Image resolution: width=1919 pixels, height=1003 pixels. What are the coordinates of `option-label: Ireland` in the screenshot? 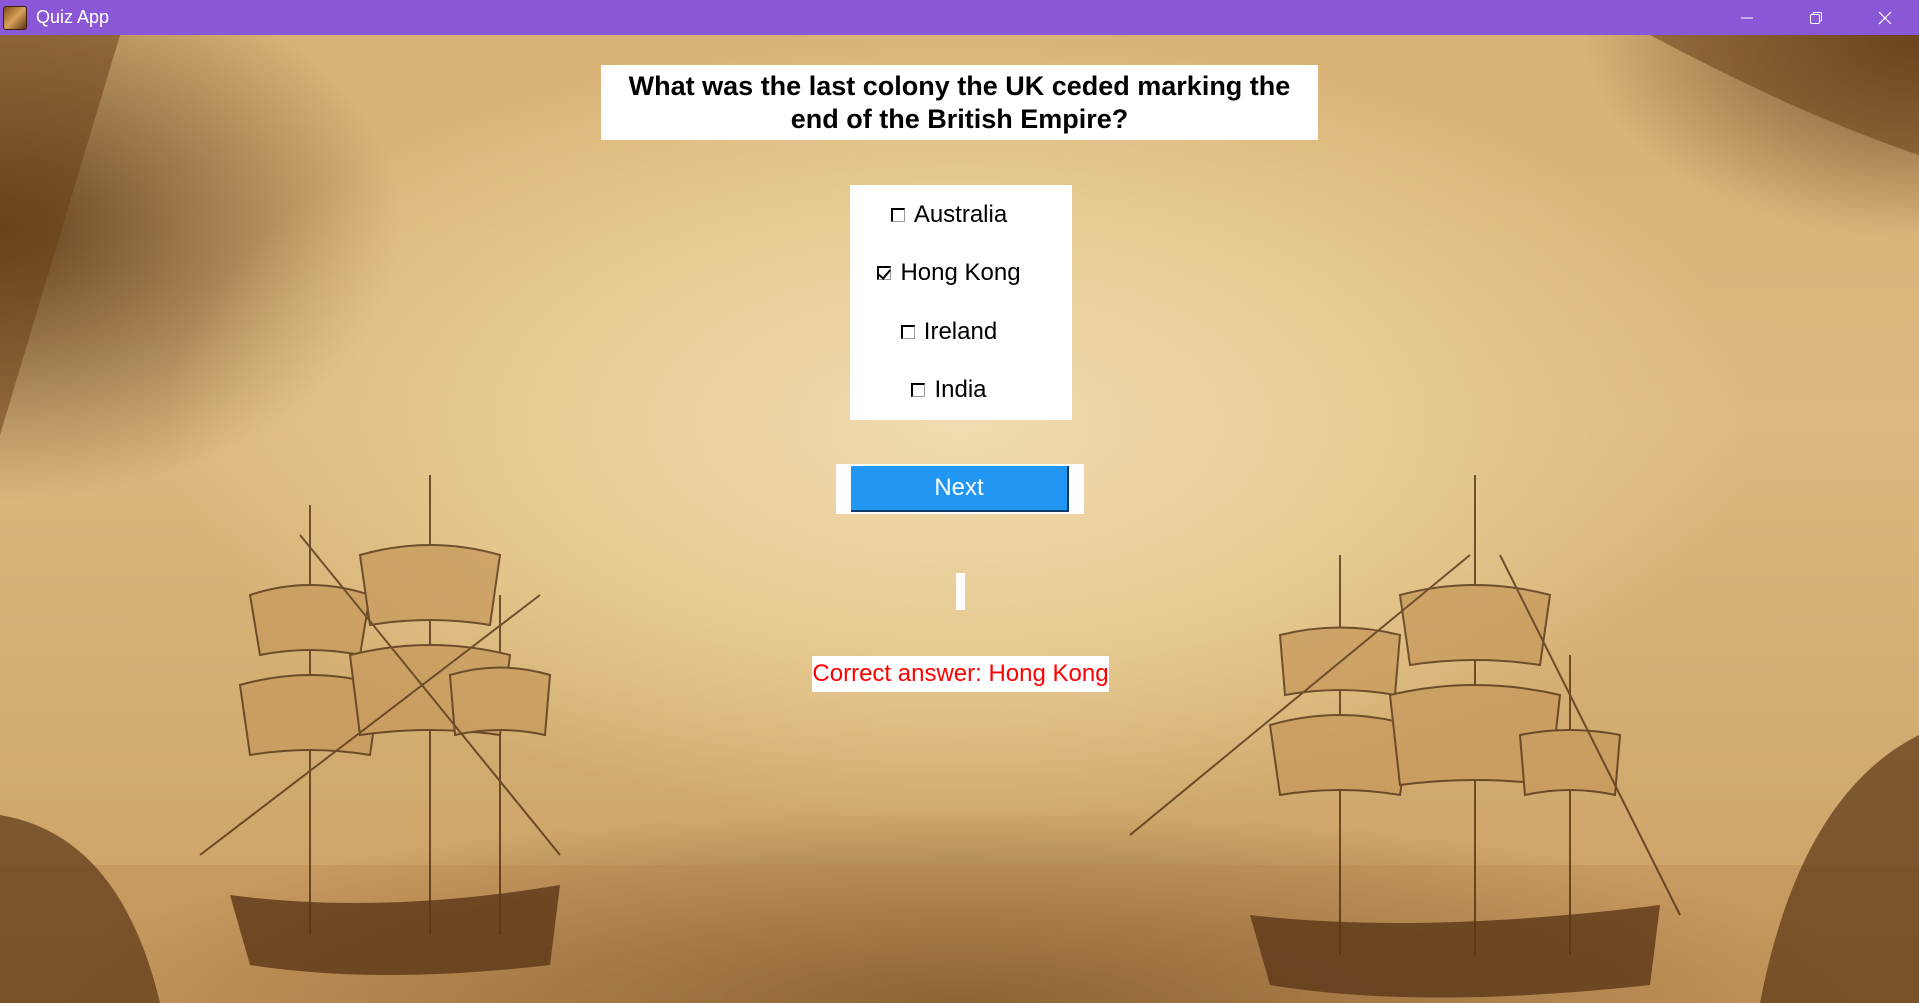 It's located at (960, 331).